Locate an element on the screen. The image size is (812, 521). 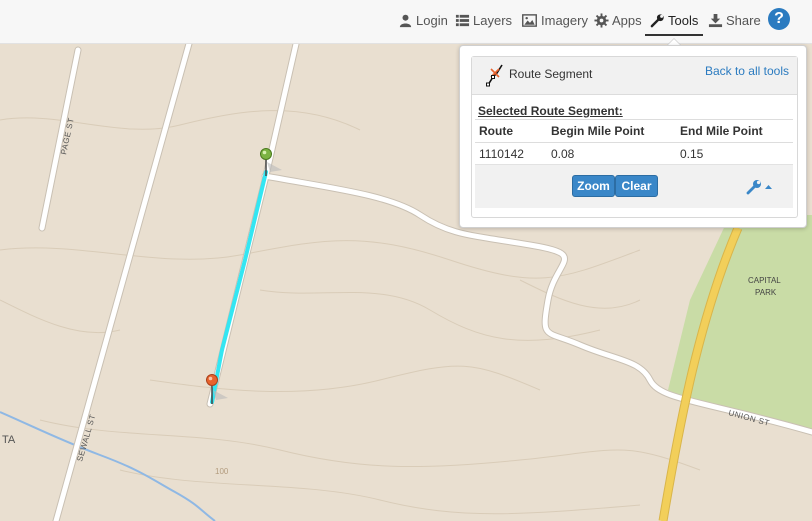
apps-button: Apps is located at coordinates (618, 20).